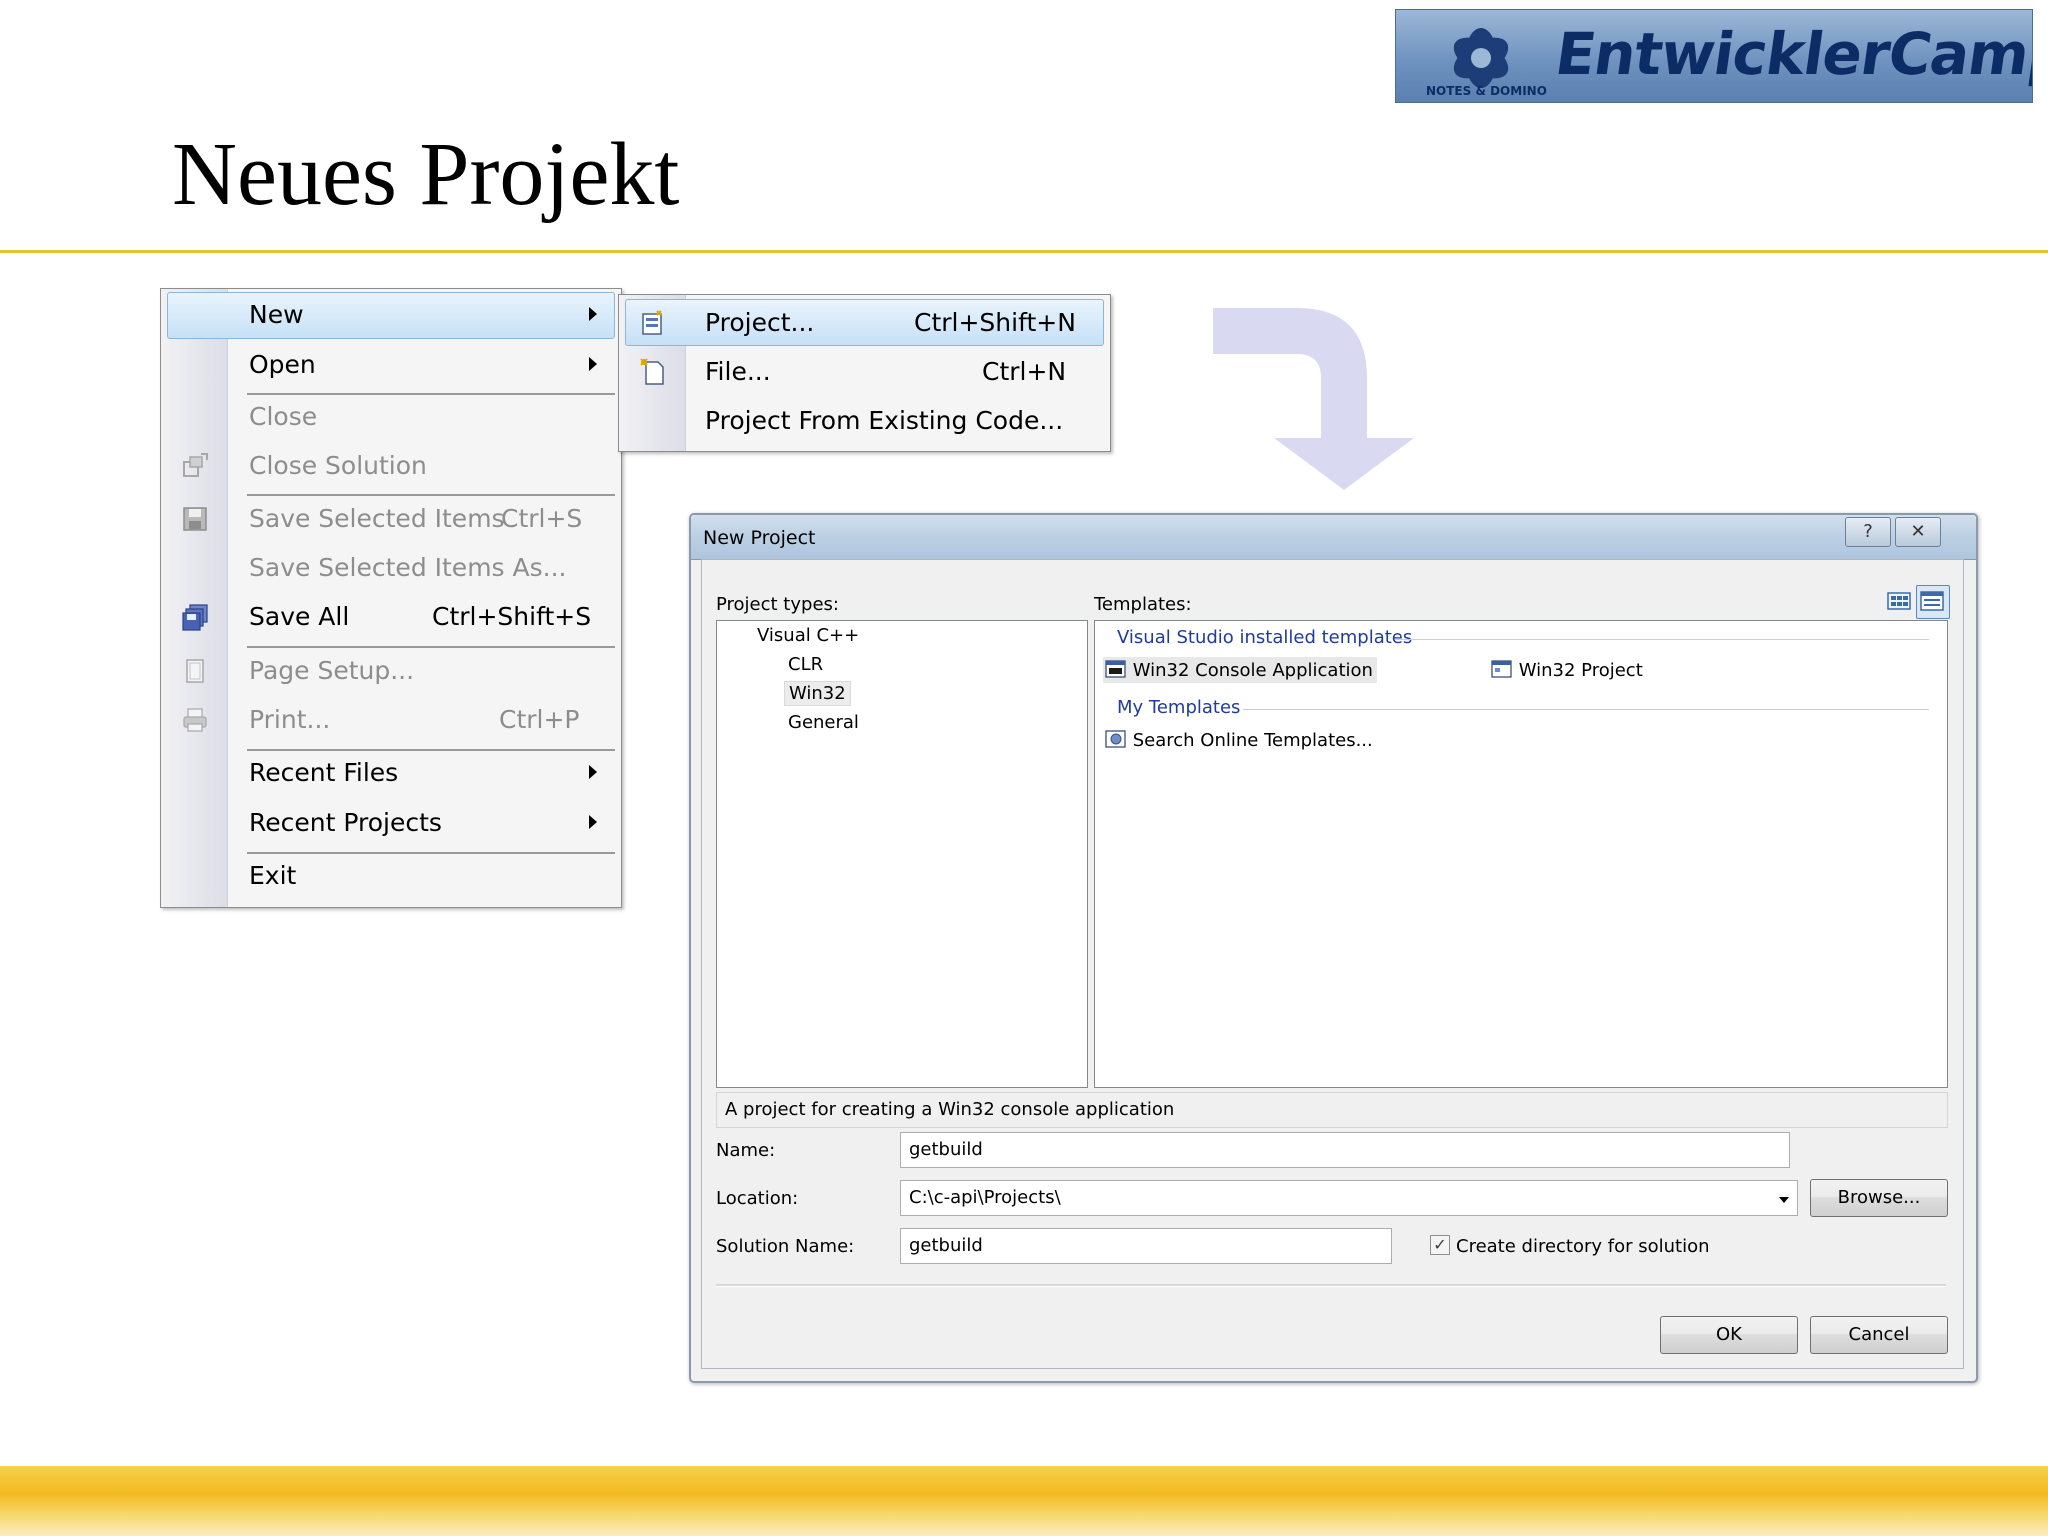  I want to click on small-icons-view-button, so click(1933, 602).